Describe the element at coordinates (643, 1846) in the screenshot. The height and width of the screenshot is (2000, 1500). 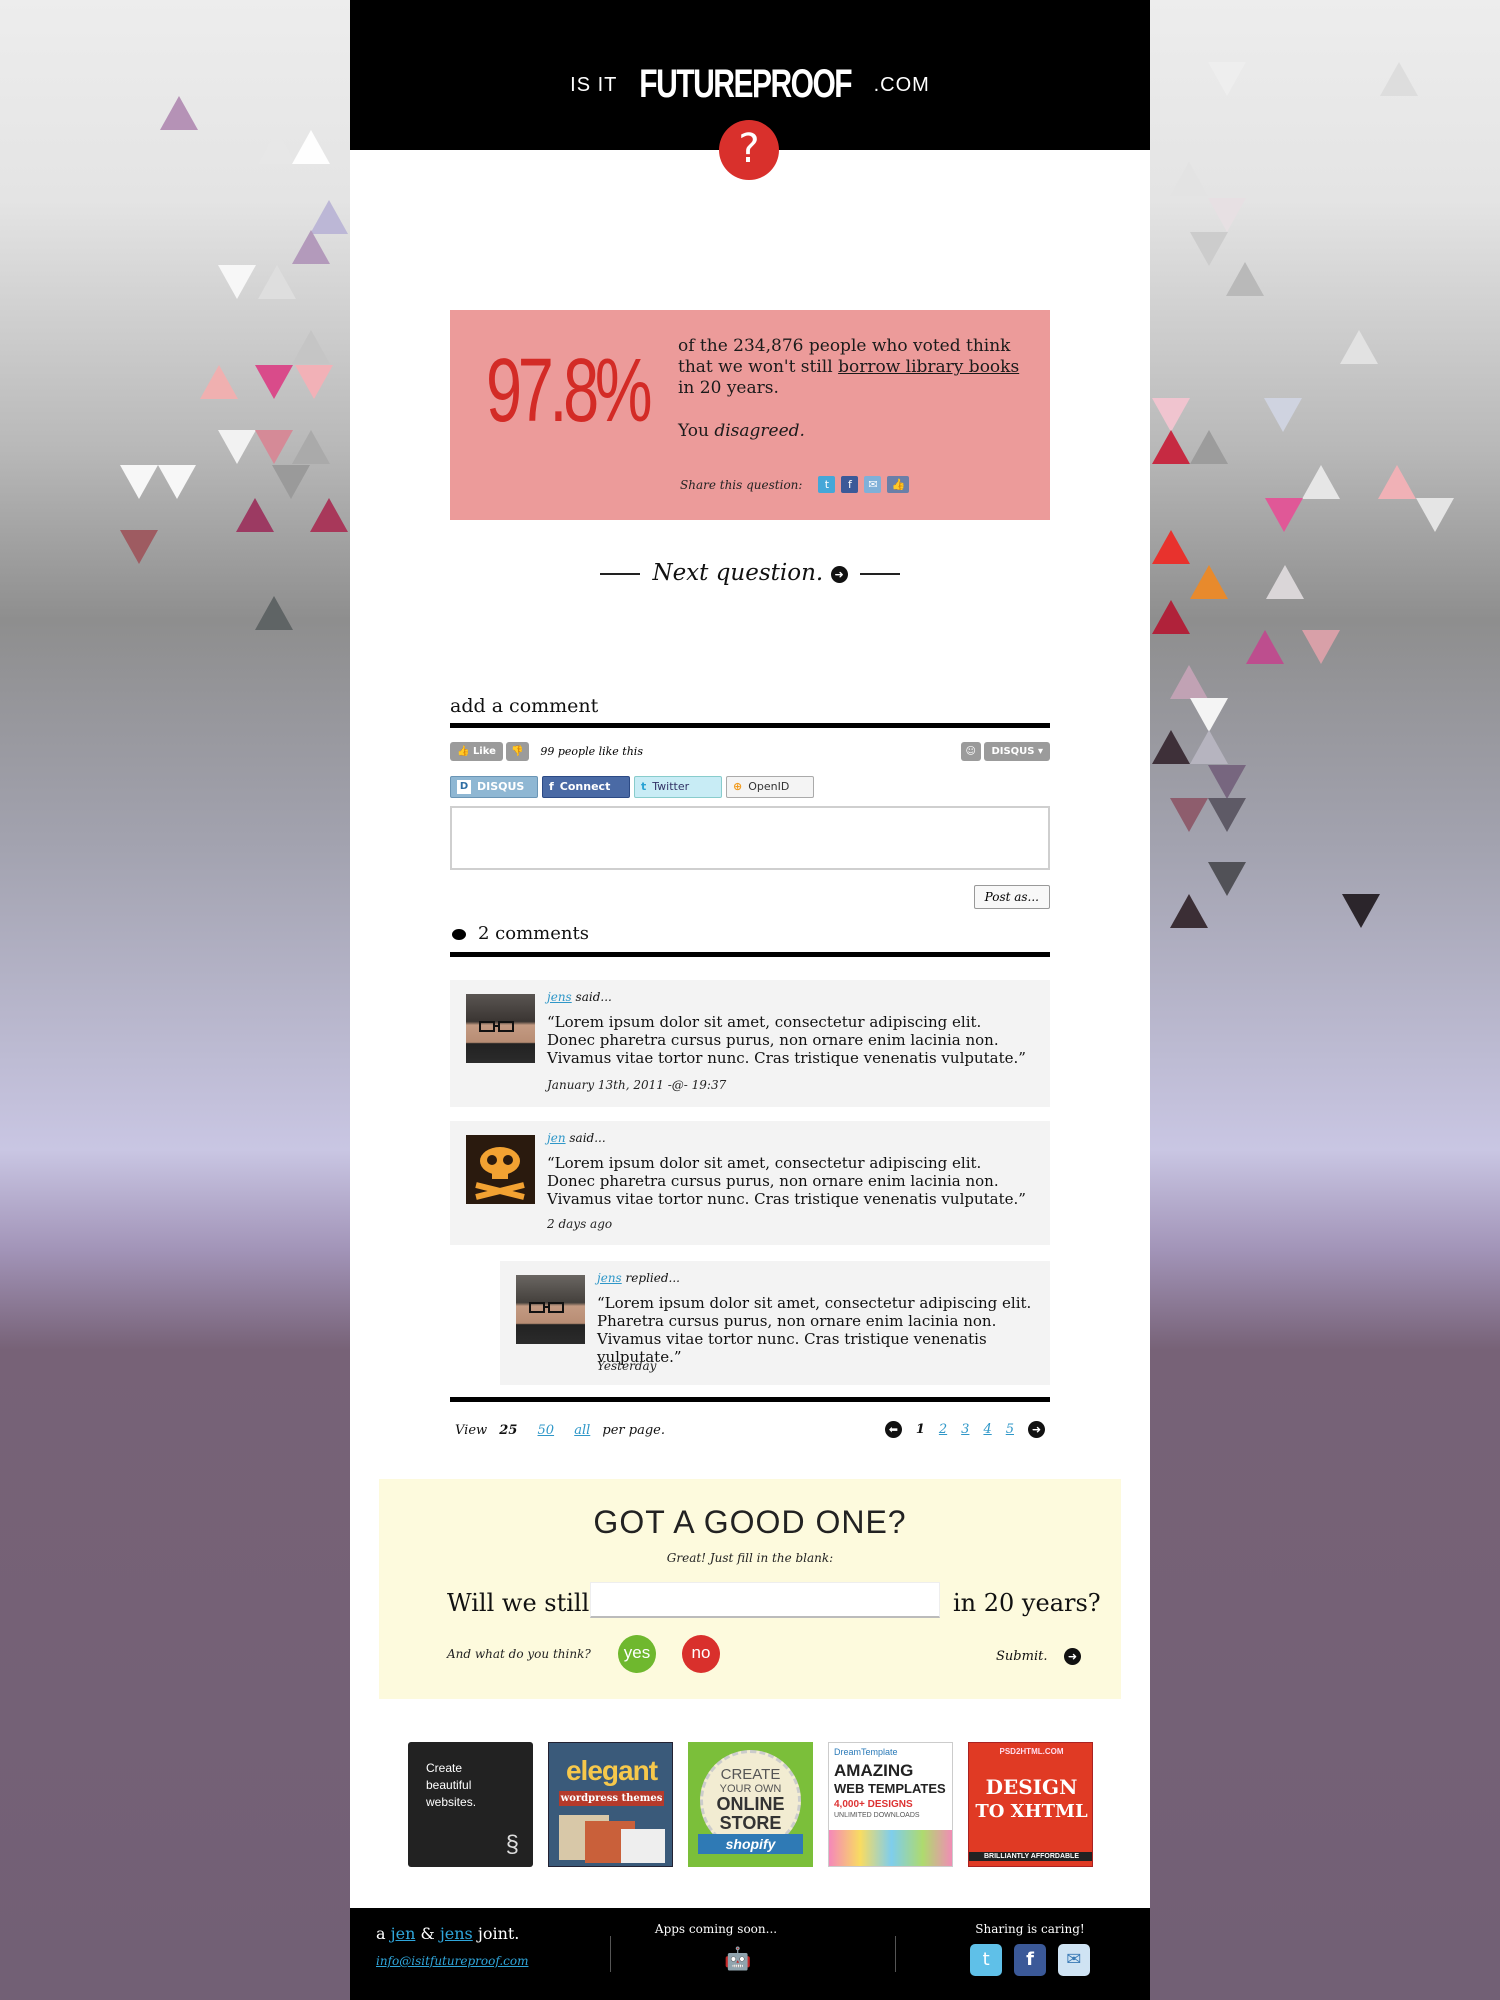
I see `screenshot-icon` at that location.